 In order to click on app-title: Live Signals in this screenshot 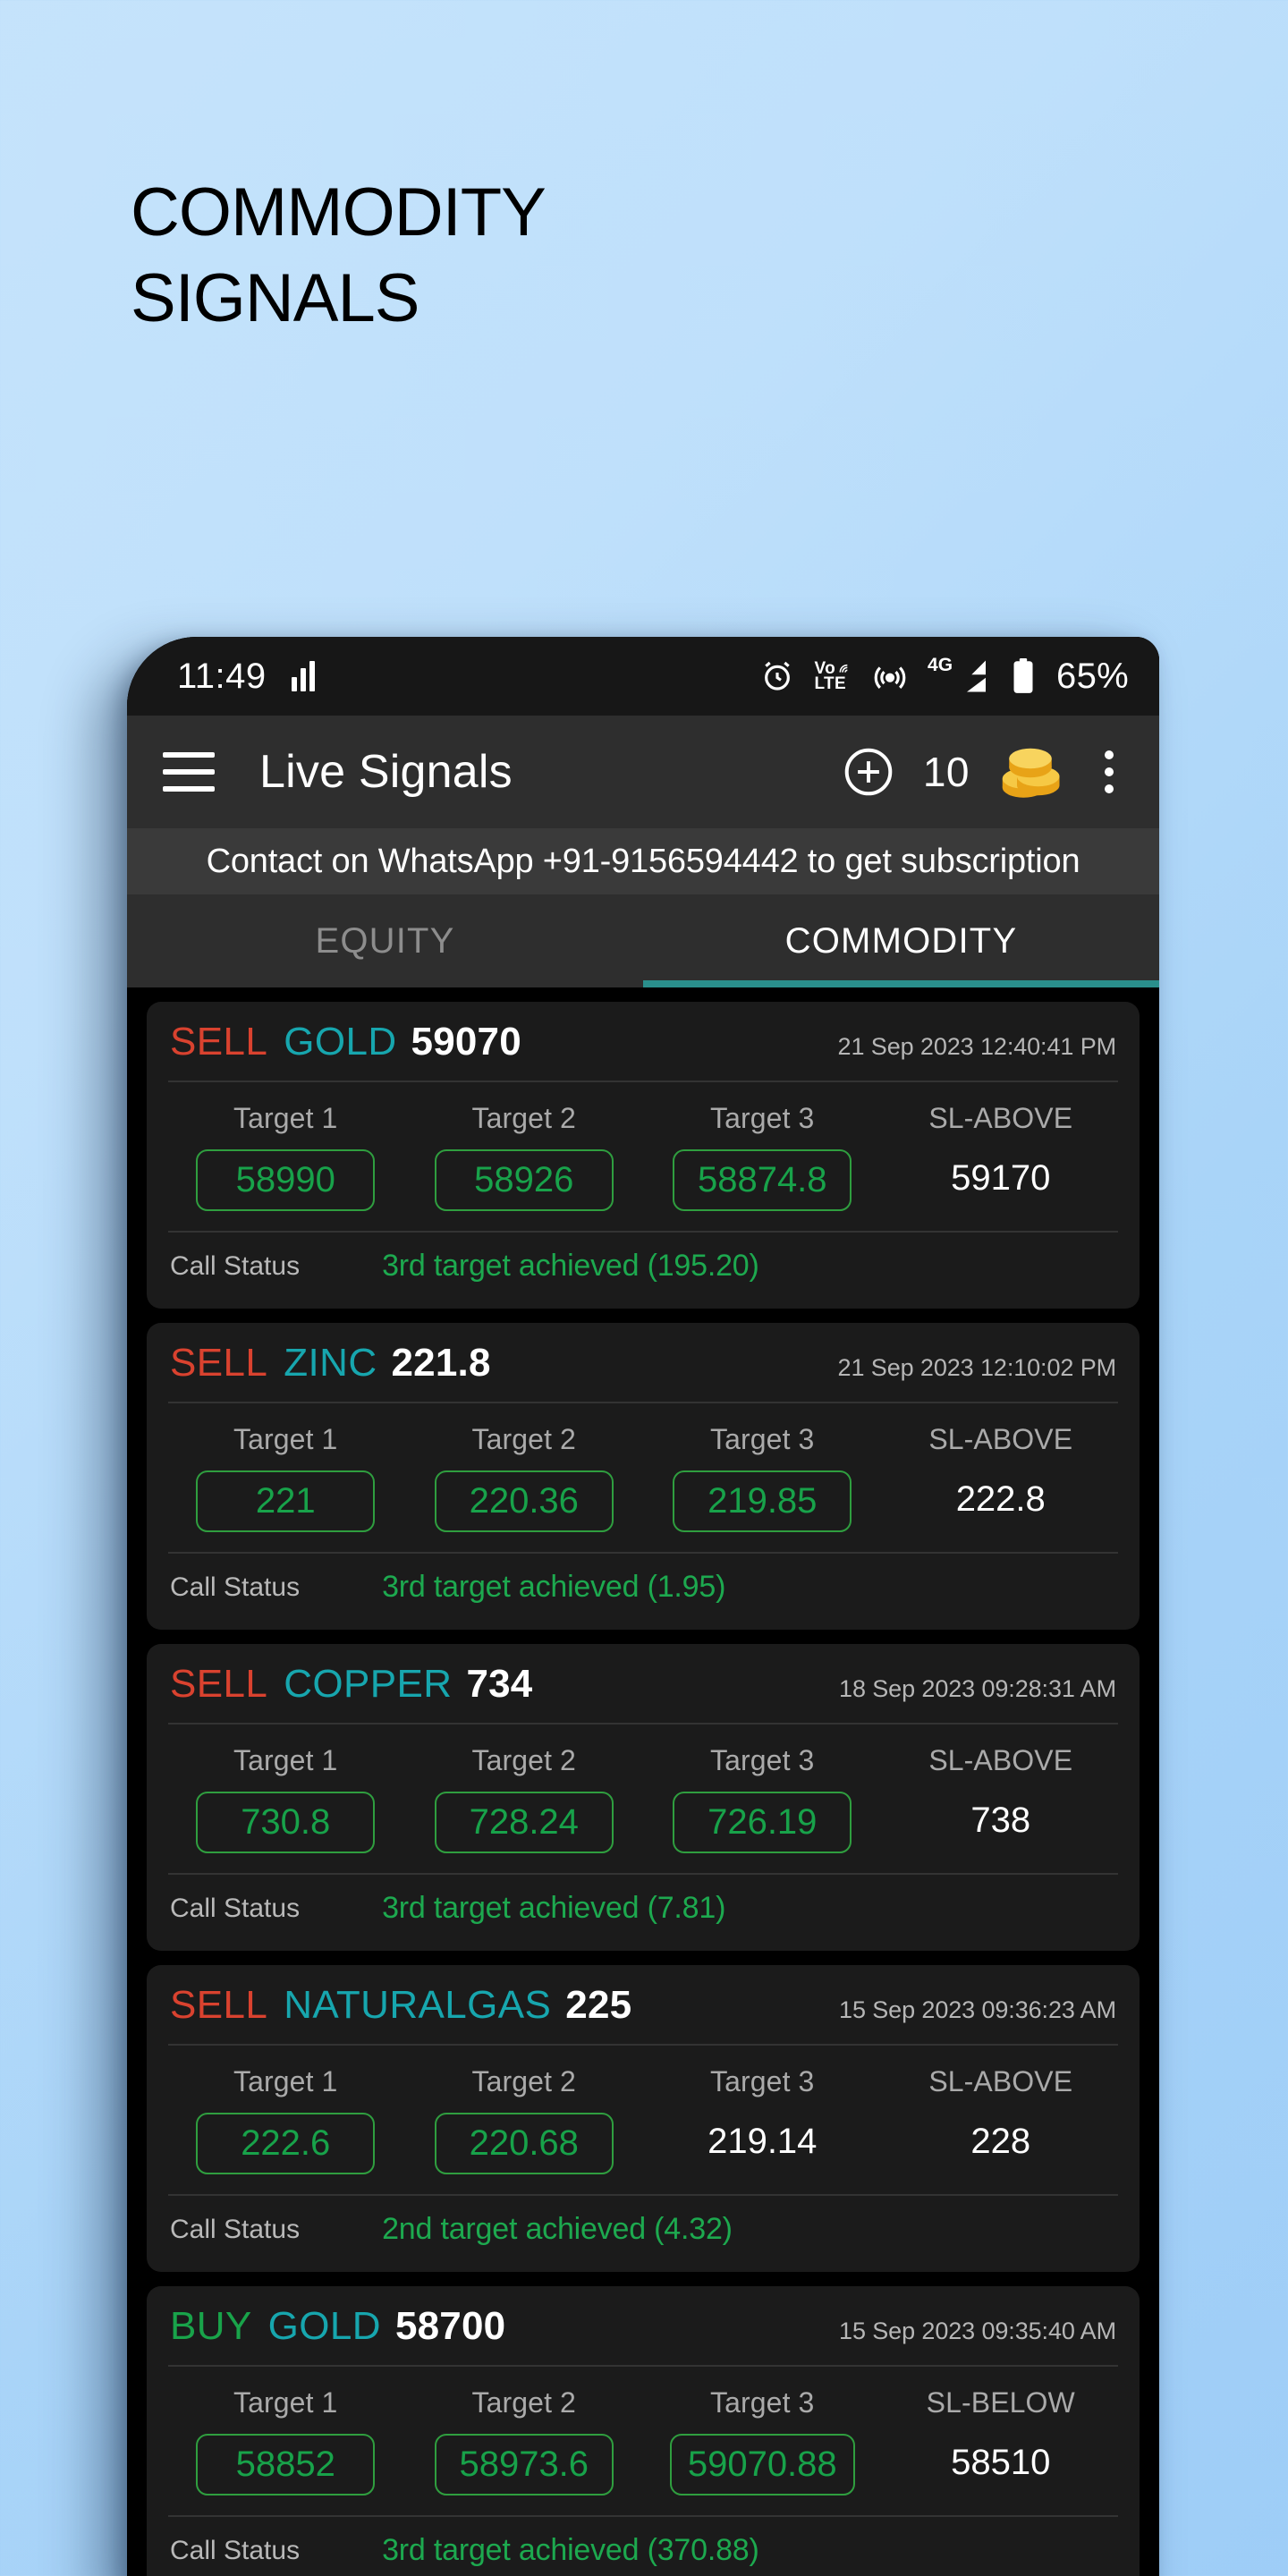, I will do `click(386, 772)`.